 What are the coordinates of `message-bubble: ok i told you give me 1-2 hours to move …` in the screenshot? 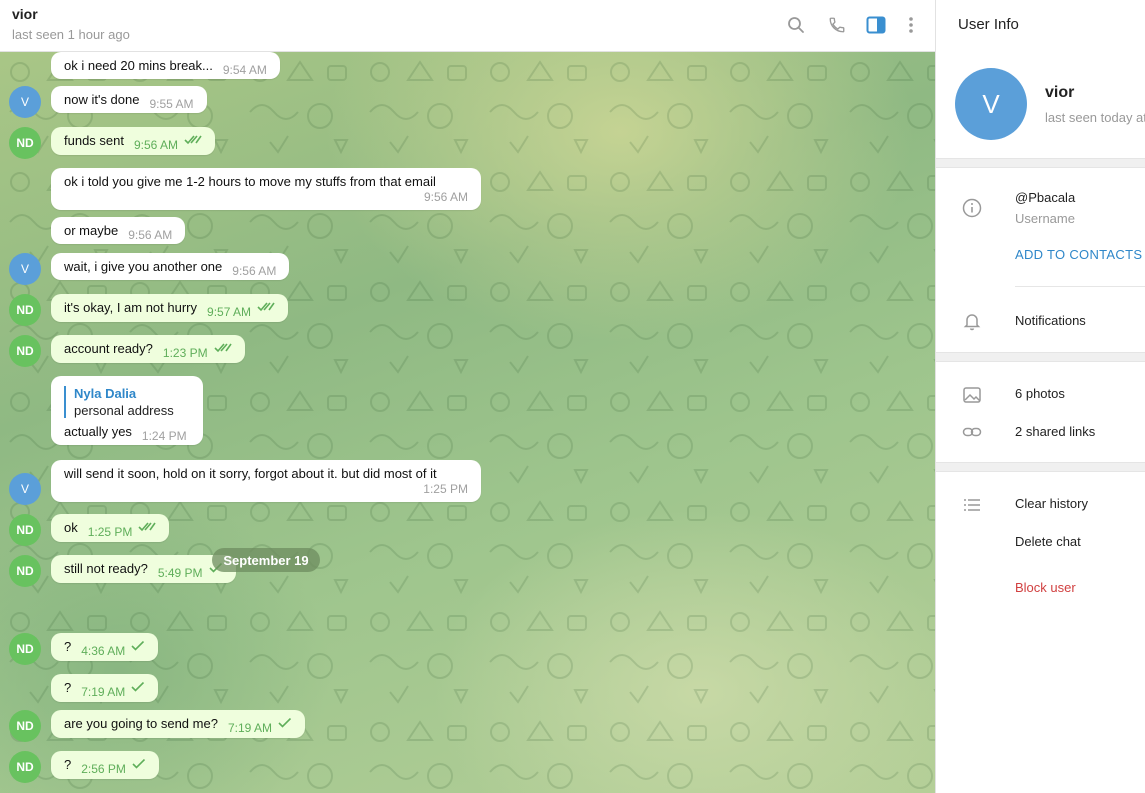 It's located at (266, 189).